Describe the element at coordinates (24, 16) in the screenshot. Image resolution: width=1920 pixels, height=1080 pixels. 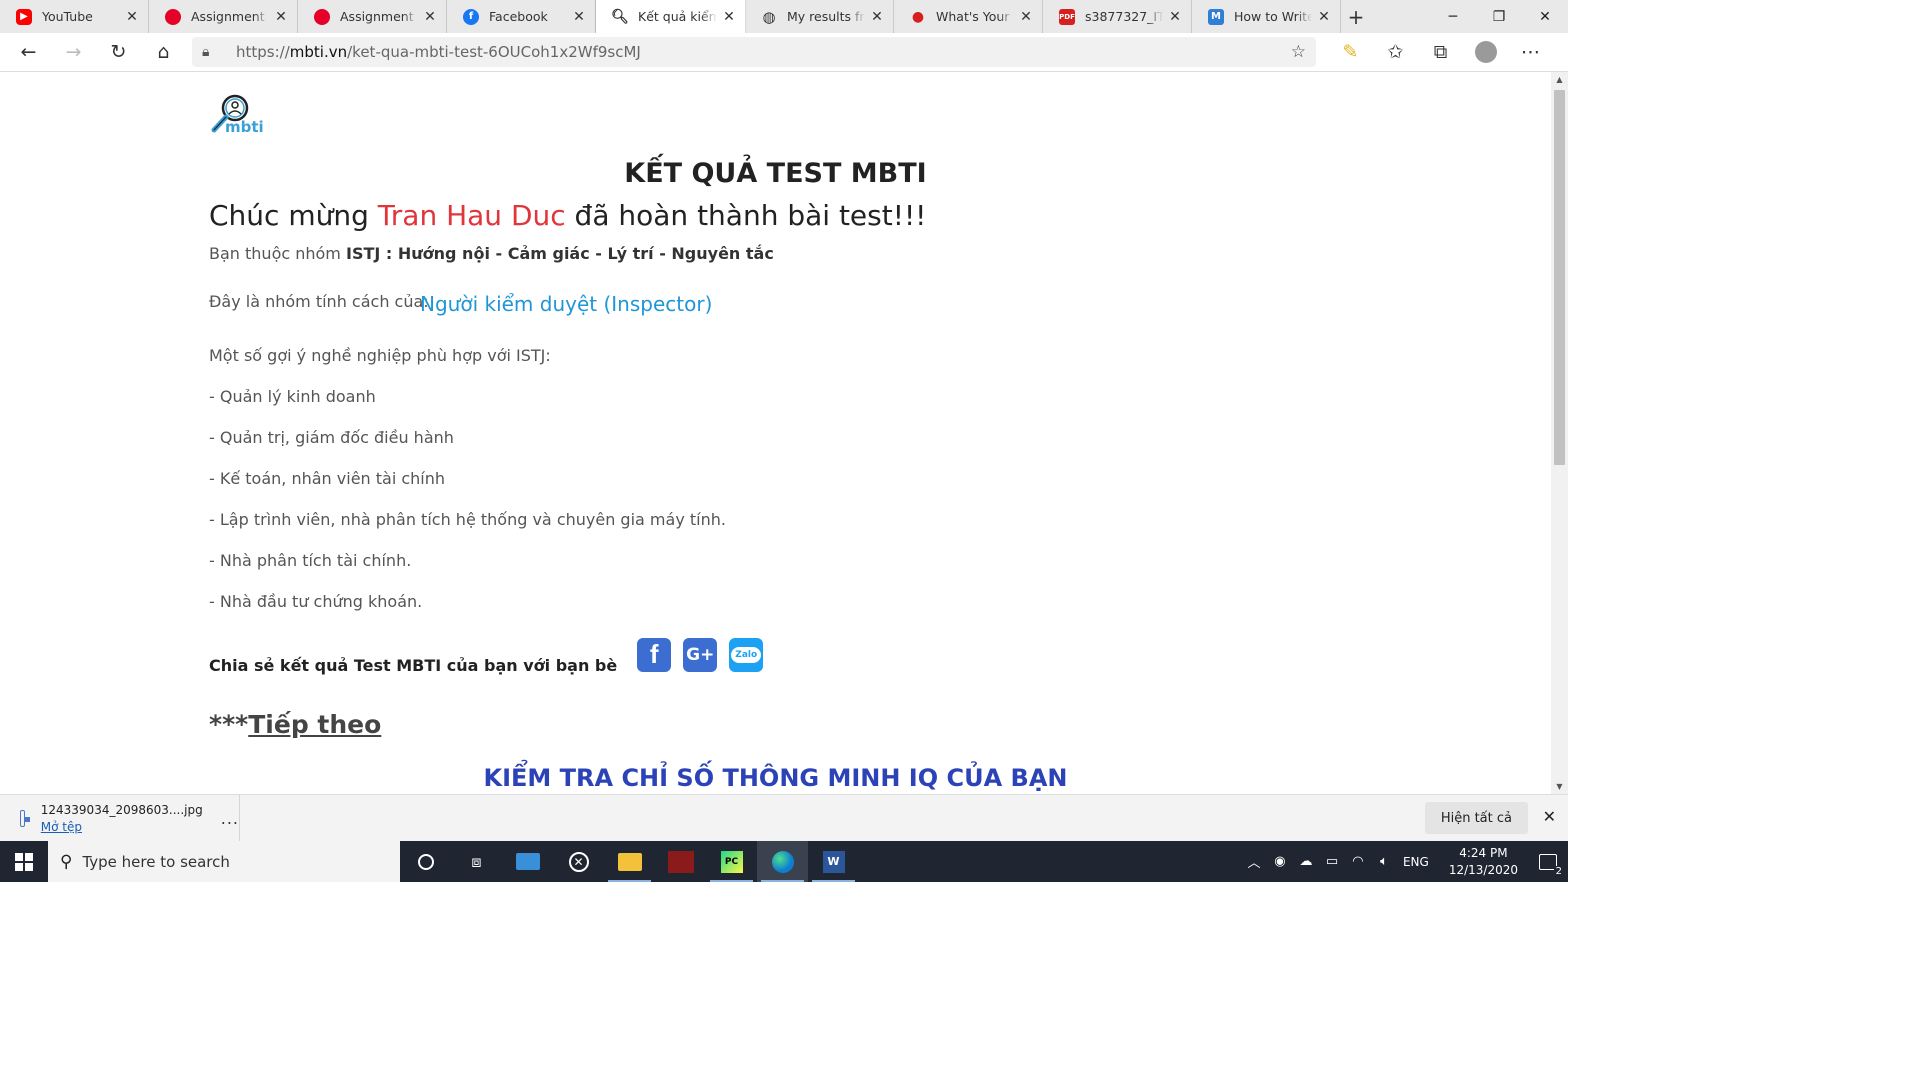
I see `youtube-icon: ▶` at that location.